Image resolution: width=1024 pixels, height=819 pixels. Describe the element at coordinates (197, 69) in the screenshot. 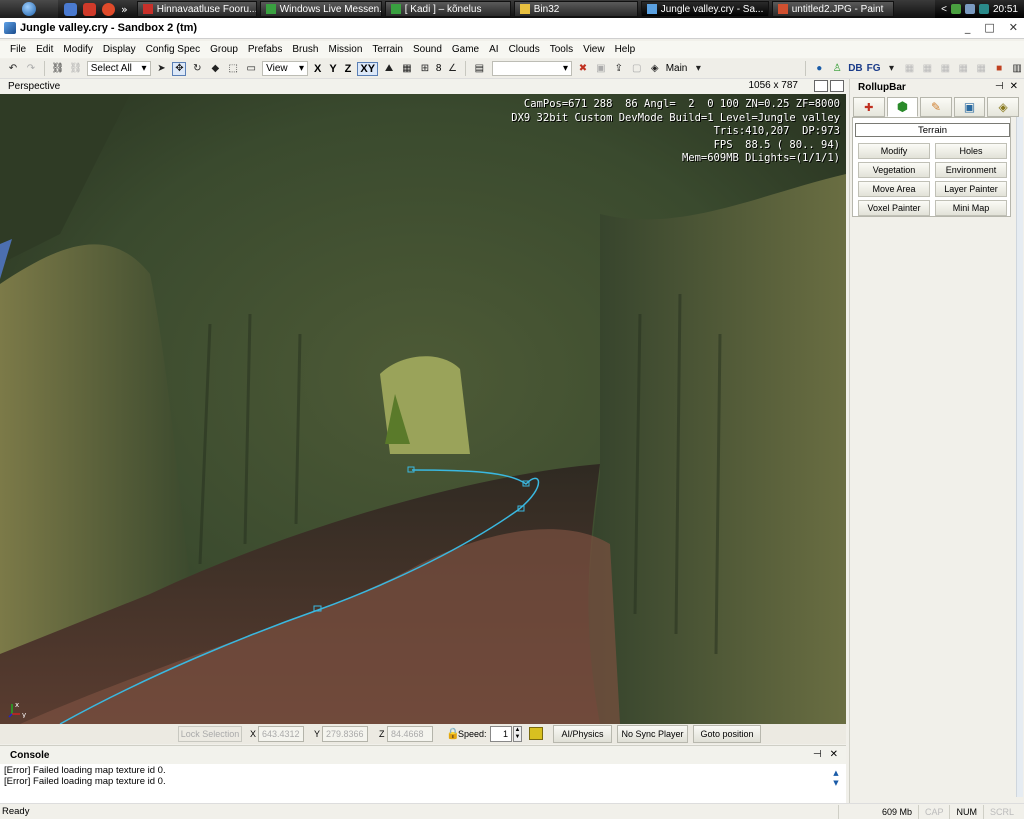

I see `rotate-icon: ↻` at that location.